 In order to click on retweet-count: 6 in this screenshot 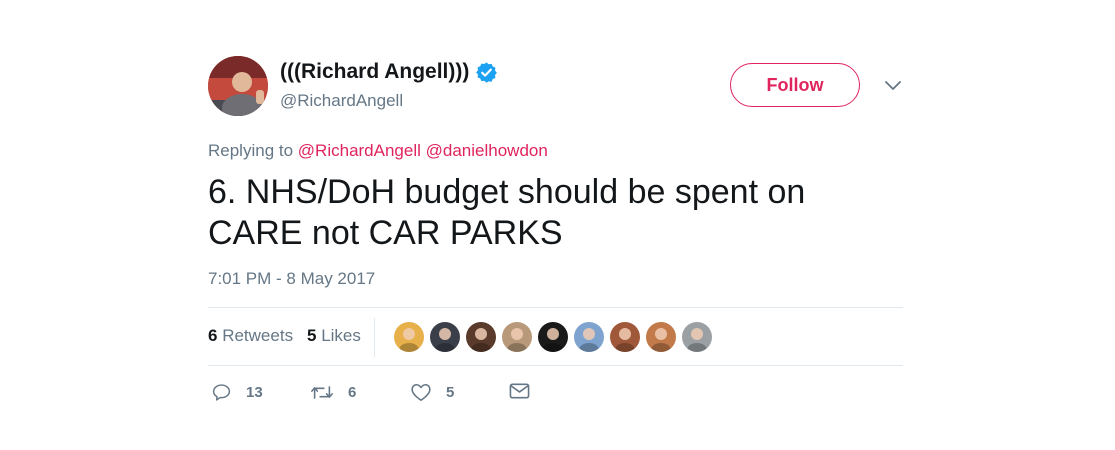, I will do `click(352, 392)`.